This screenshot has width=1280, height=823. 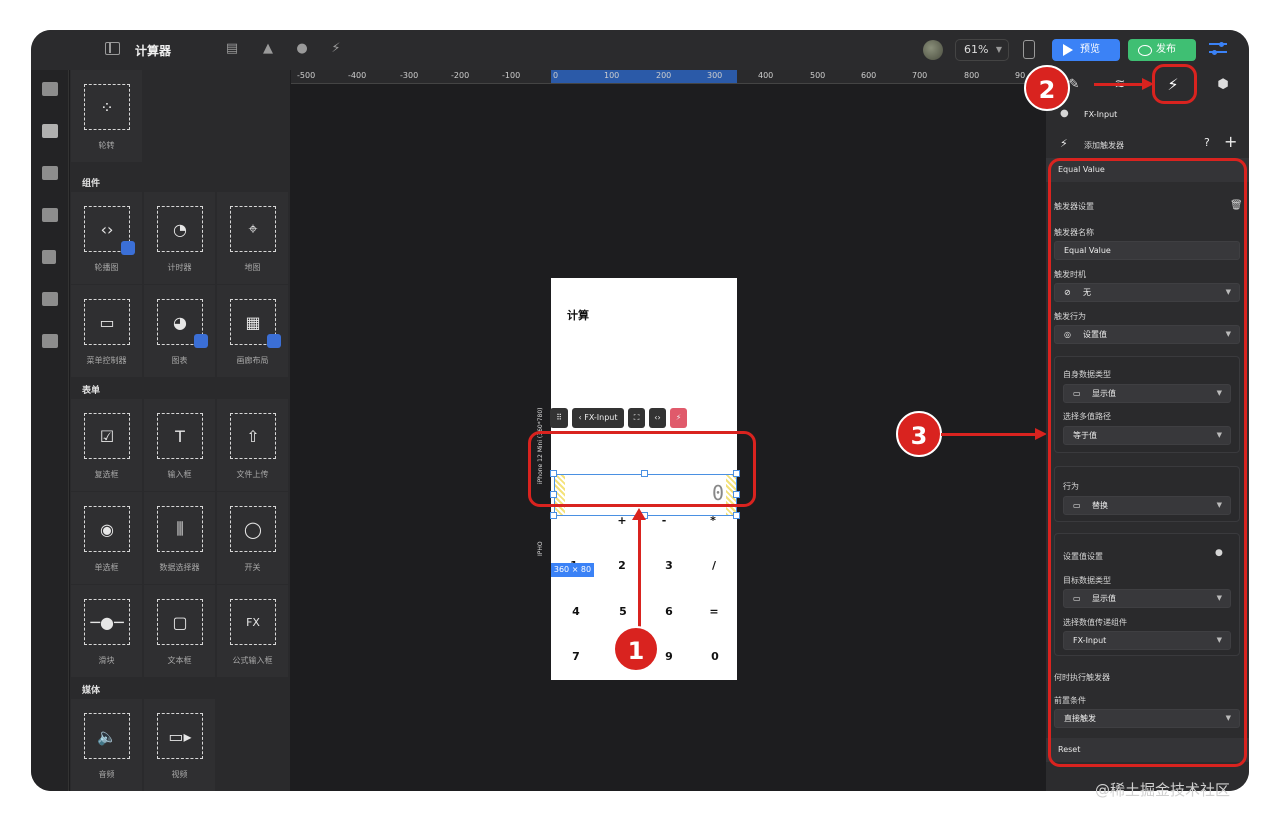 I want to click on menu-controller-icon: ▭, so click(x=107, y=322).